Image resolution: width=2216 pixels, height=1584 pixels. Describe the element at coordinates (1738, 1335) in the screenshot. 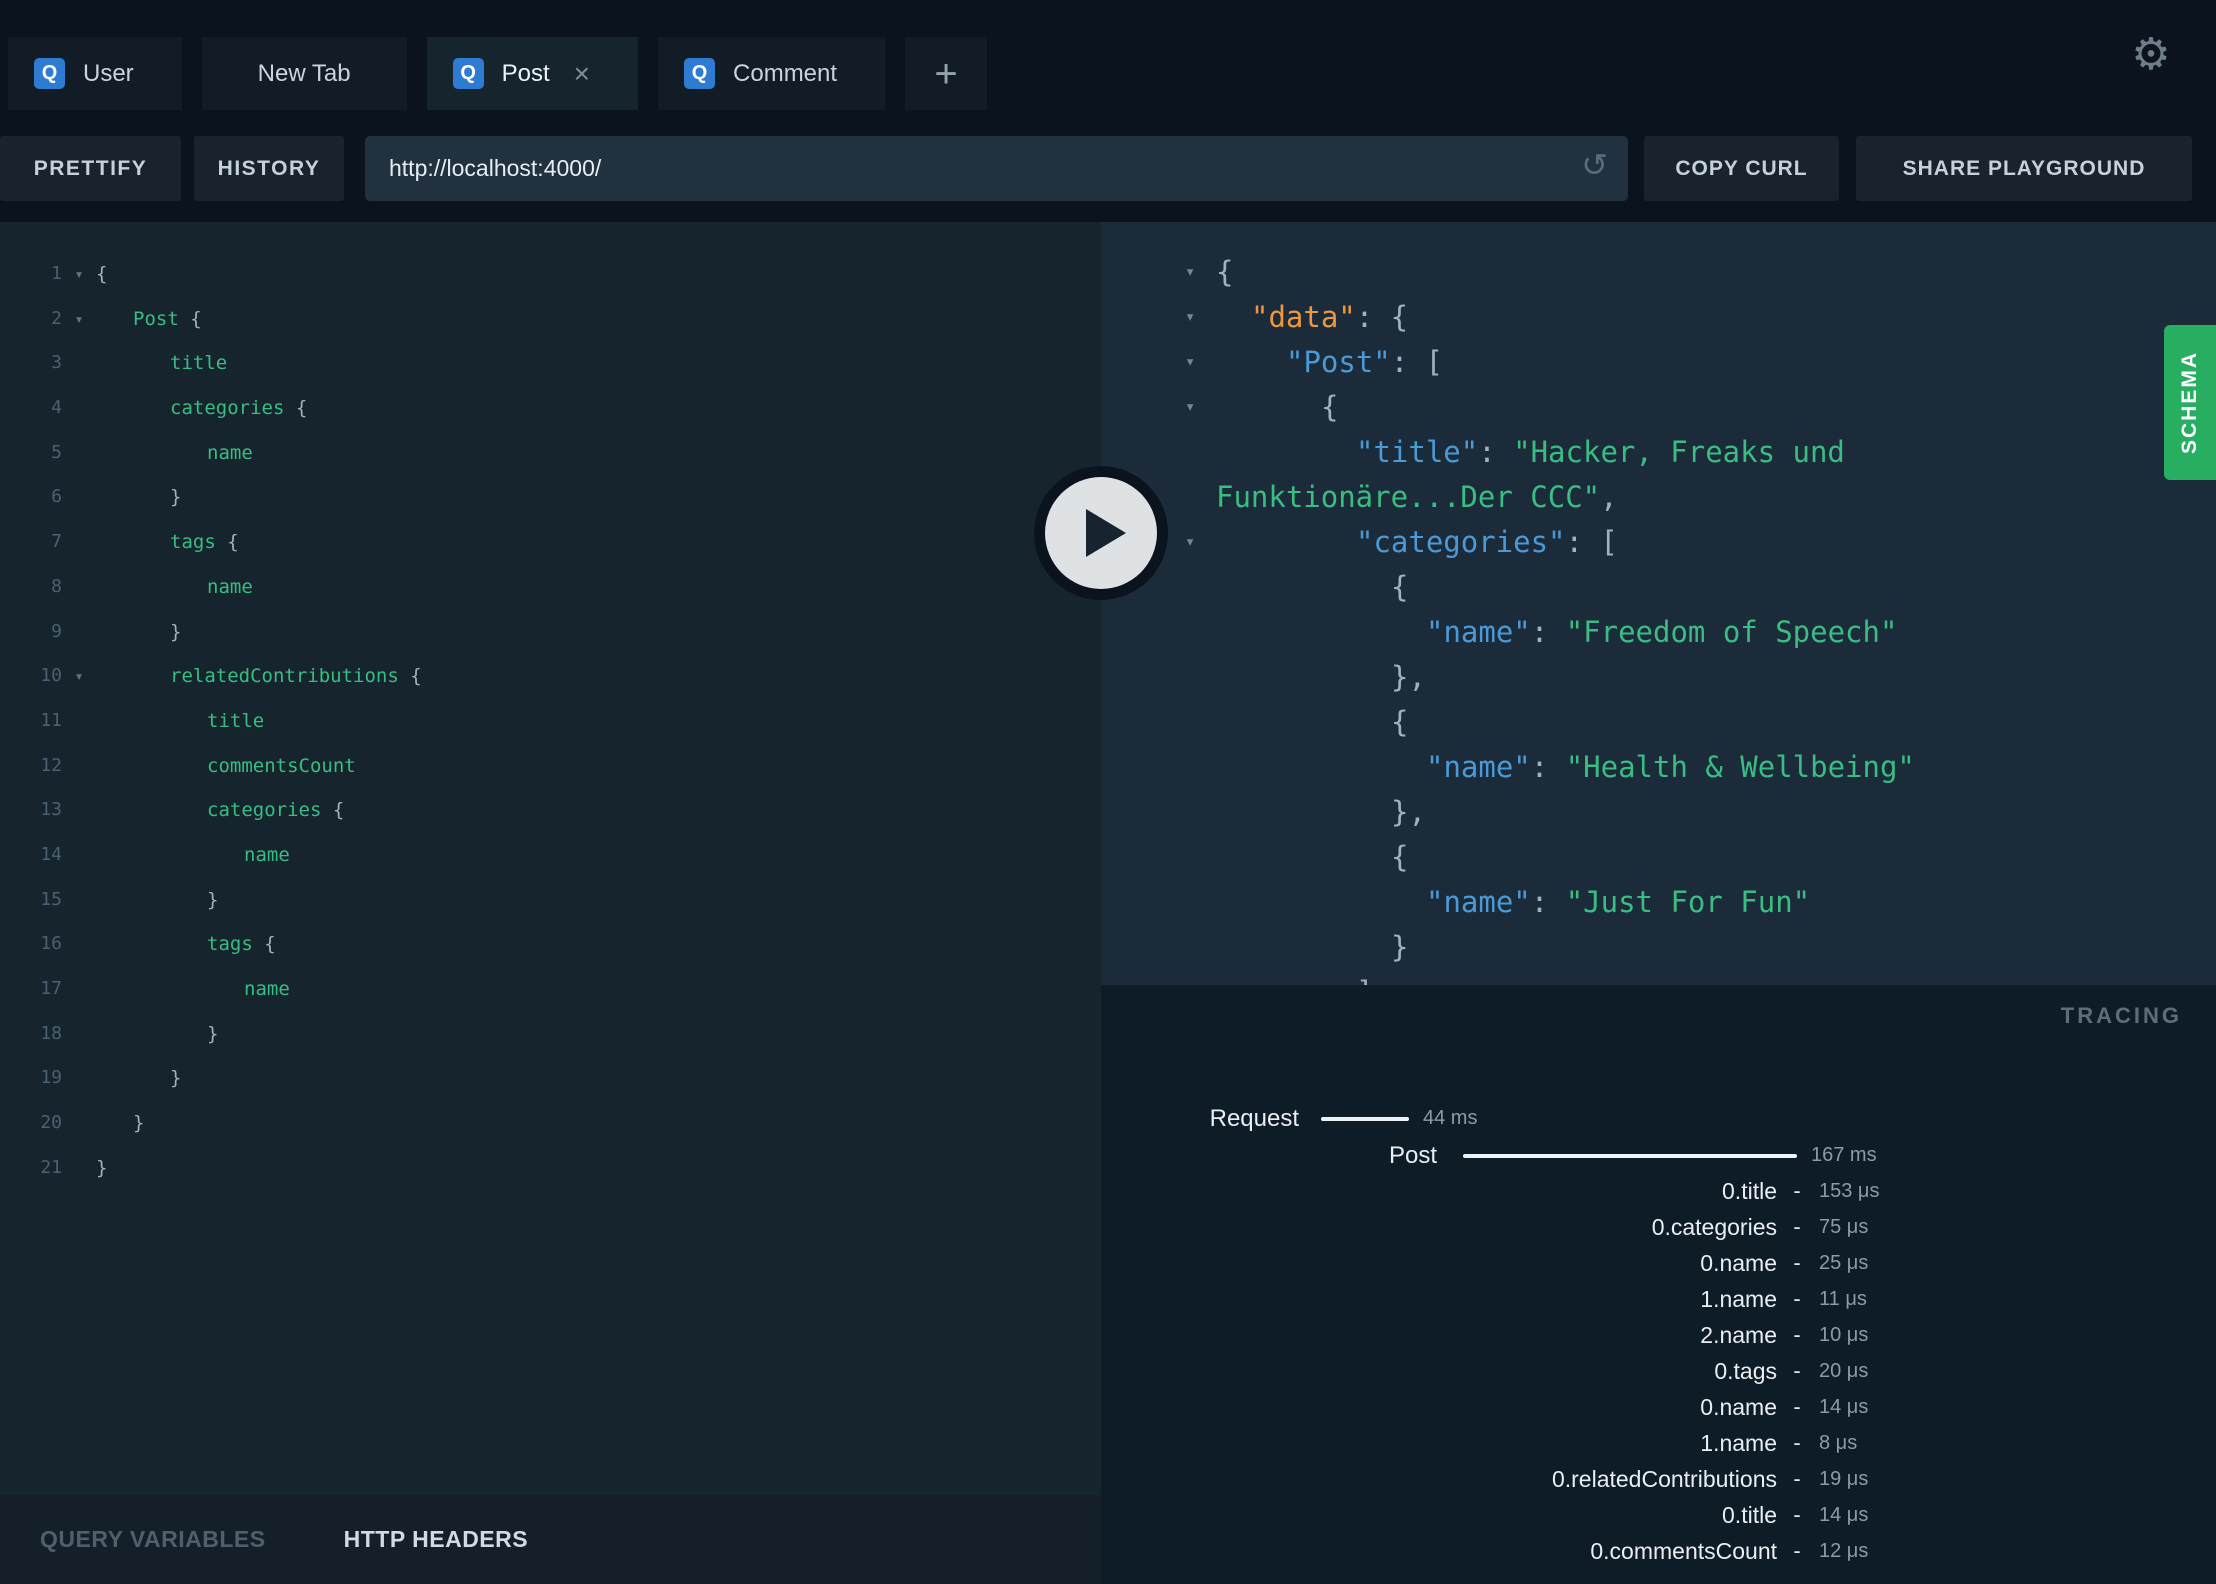

I see `resolver-path: 2.name` at that location.